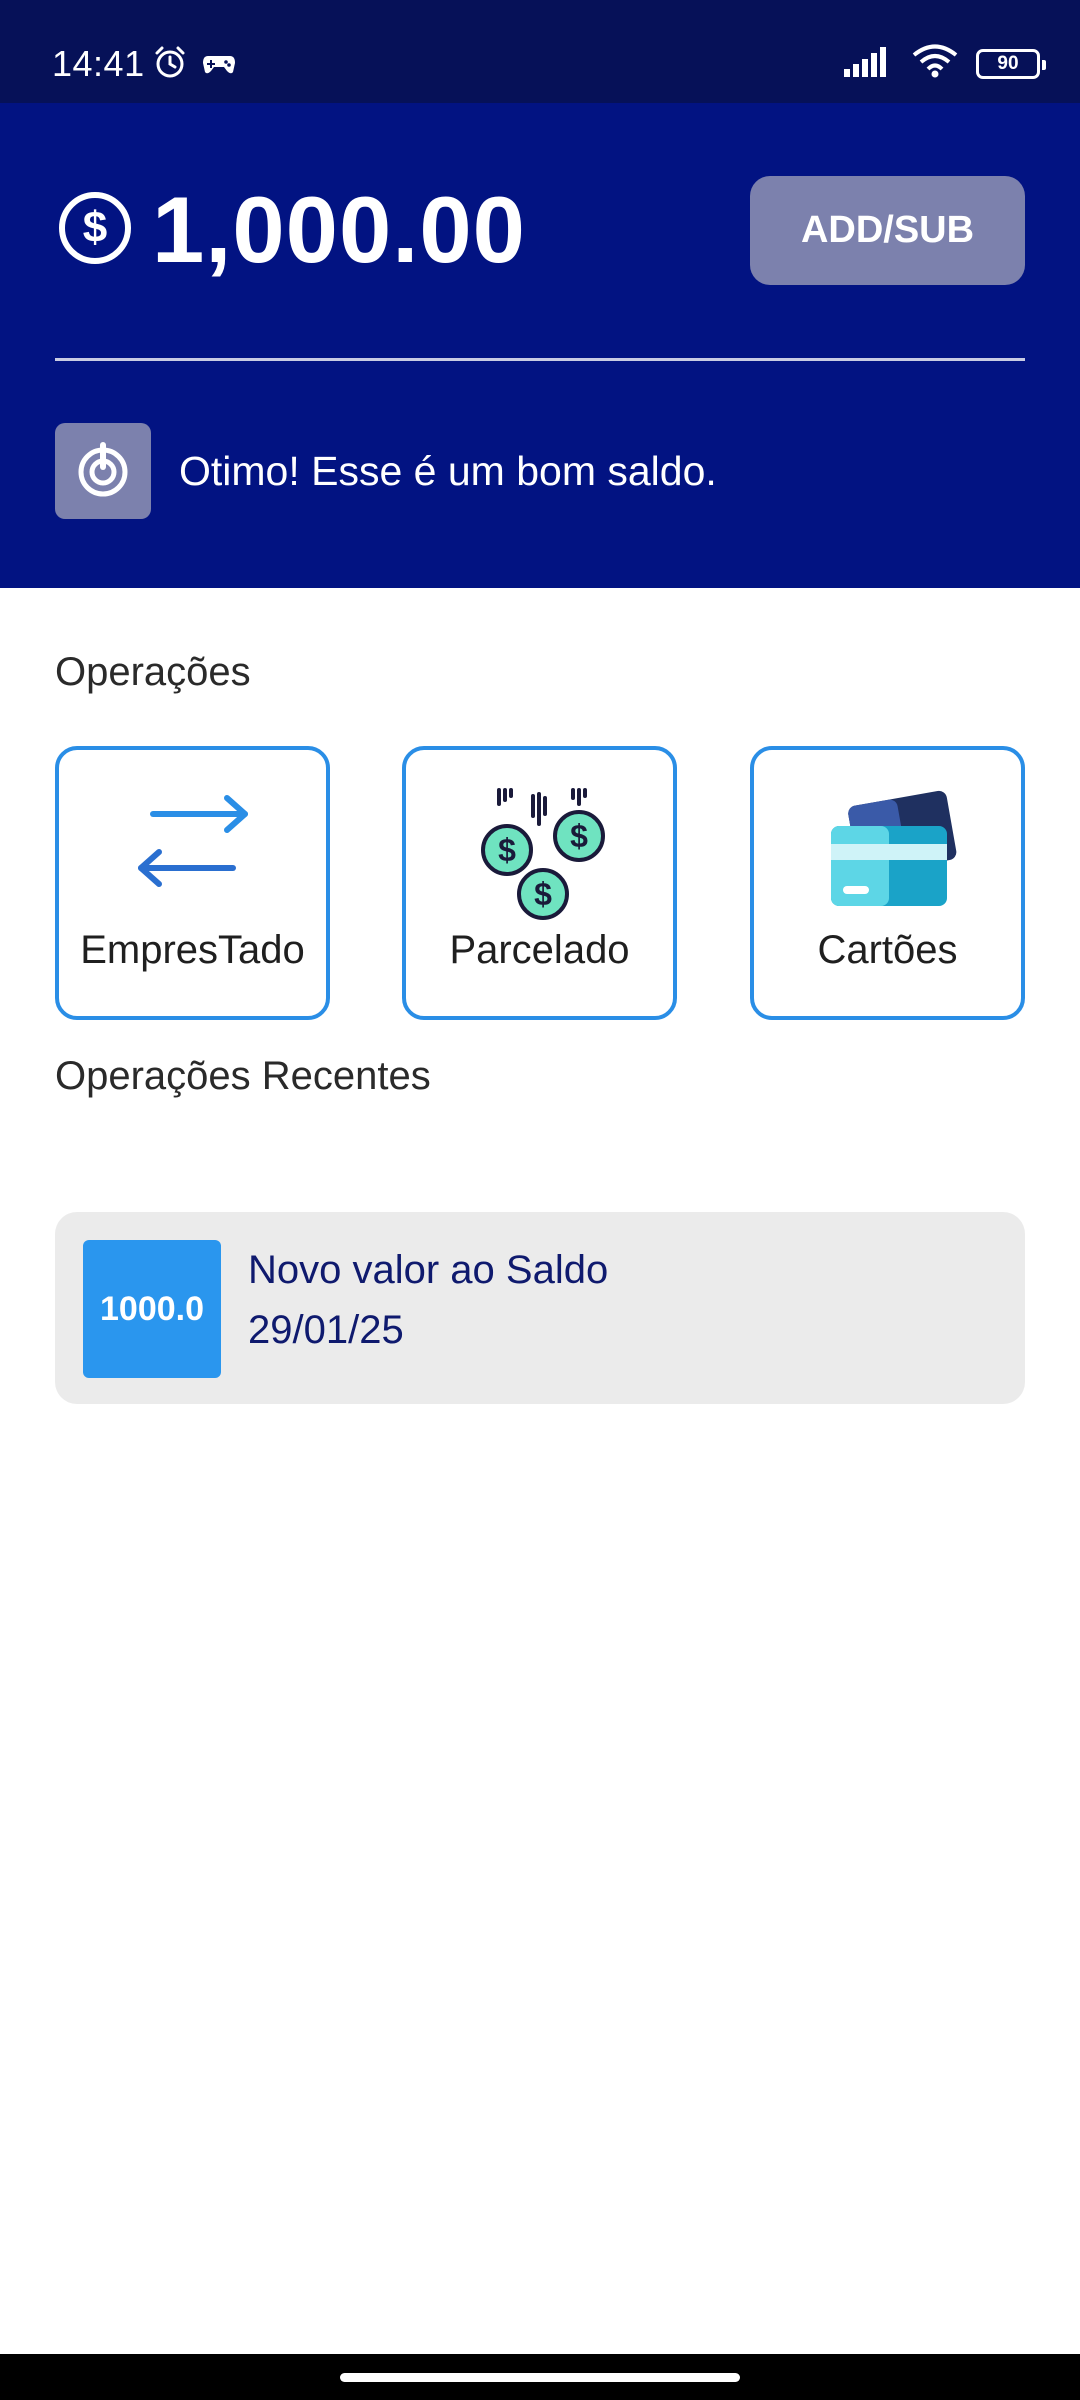  Describe the element at coordinates (540, 1308) in the screenshot. I see `recent-operation-item: 1000.0 Novo valor ao Saldo 29/01/25` at that location.